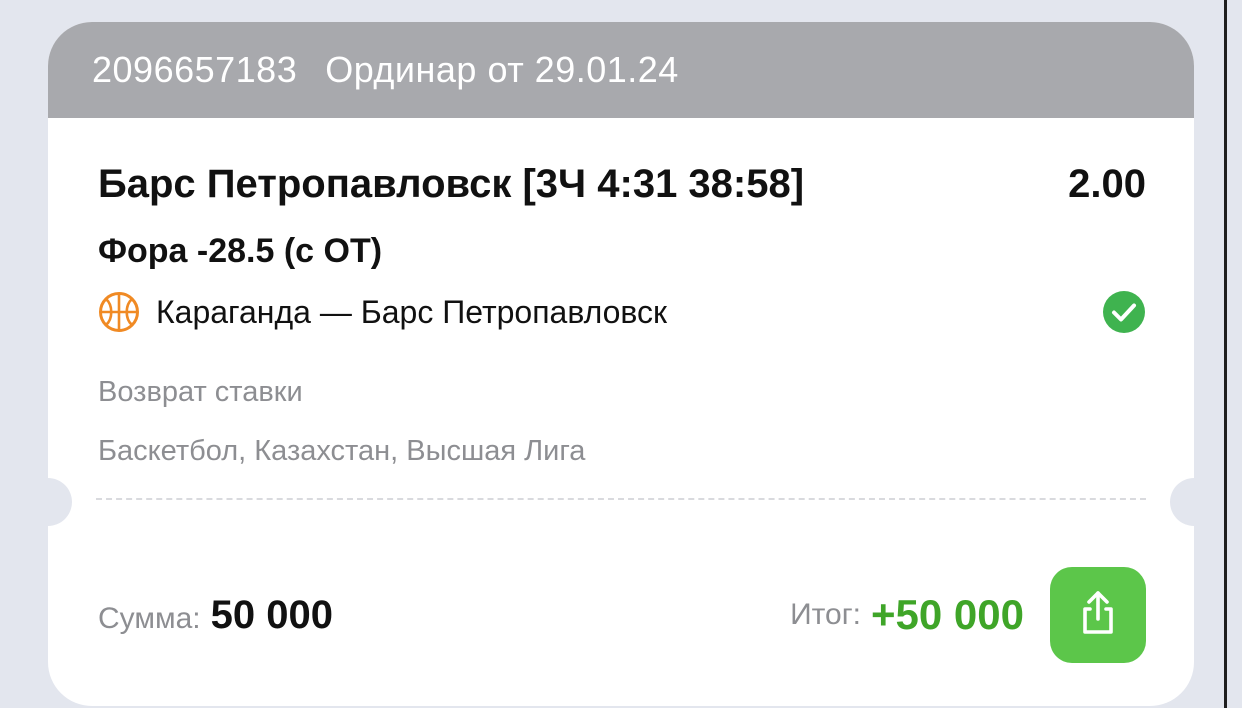 This screenshot has height=708, width=1242. I want to click on bet-type-date: Ординар от 29.01.24, so click(502, 69).